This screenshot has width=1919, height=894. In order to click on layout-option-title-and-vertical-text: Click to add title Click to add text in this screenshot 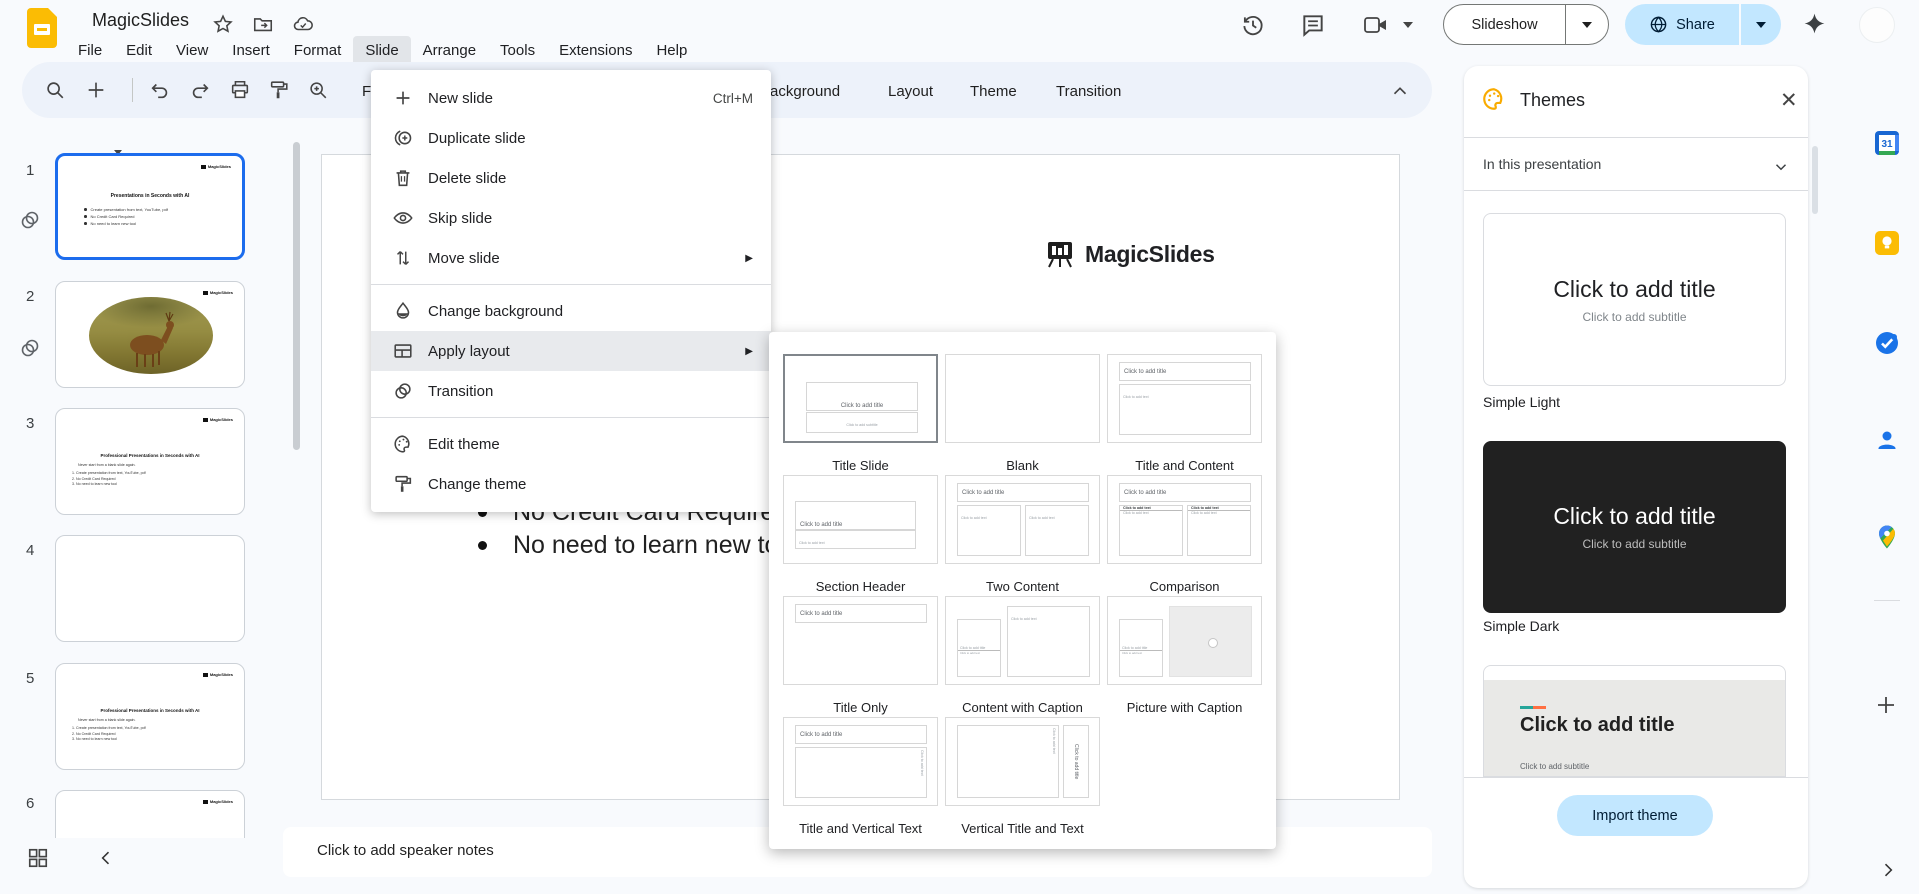, I will do `click(860, 761)`.